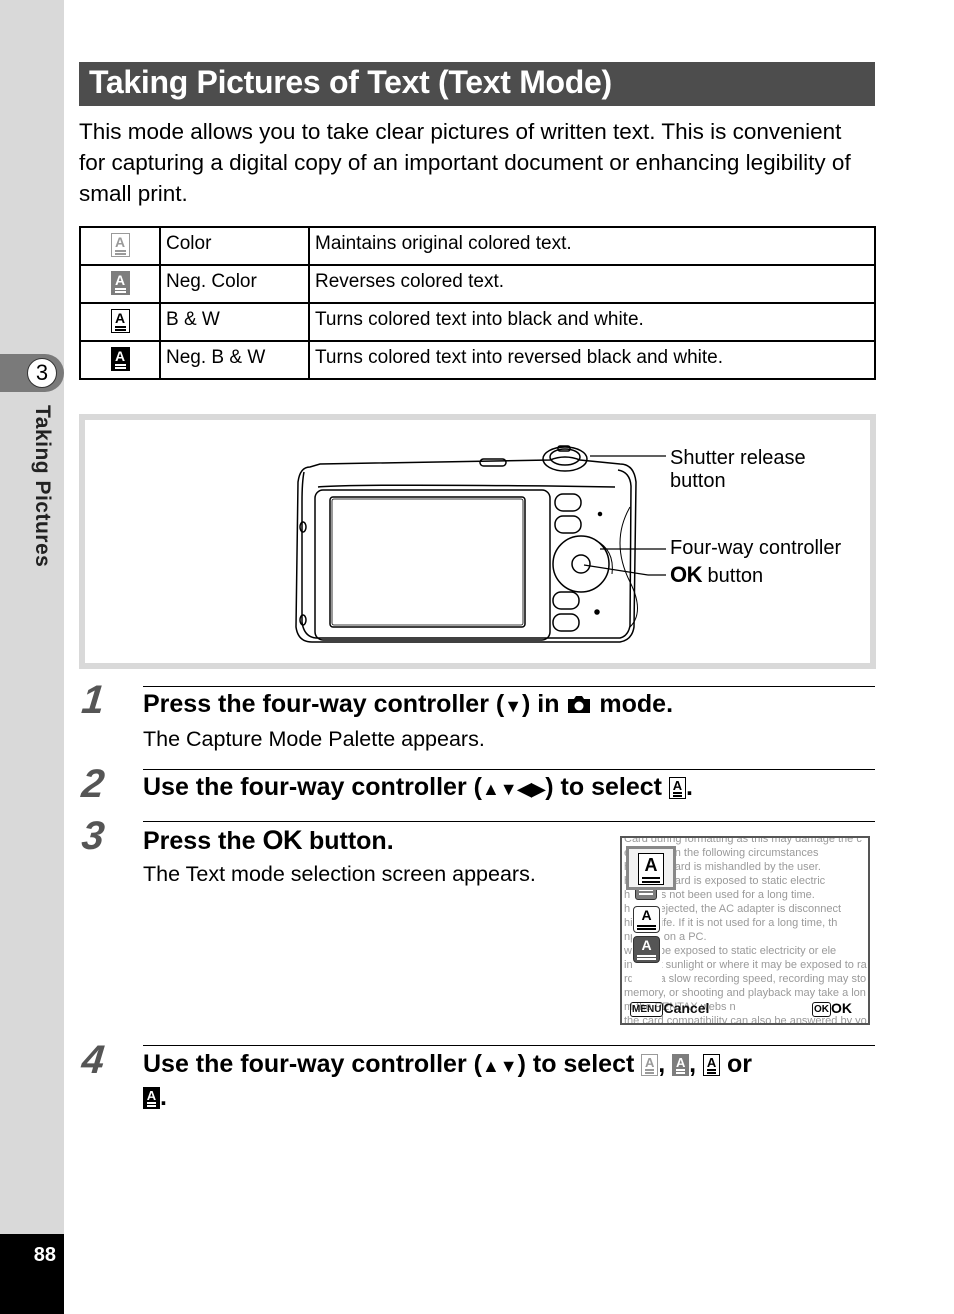 This screenshot has width=954, height=1314. I want to click on mode-name: B & W, so click(234, 322).